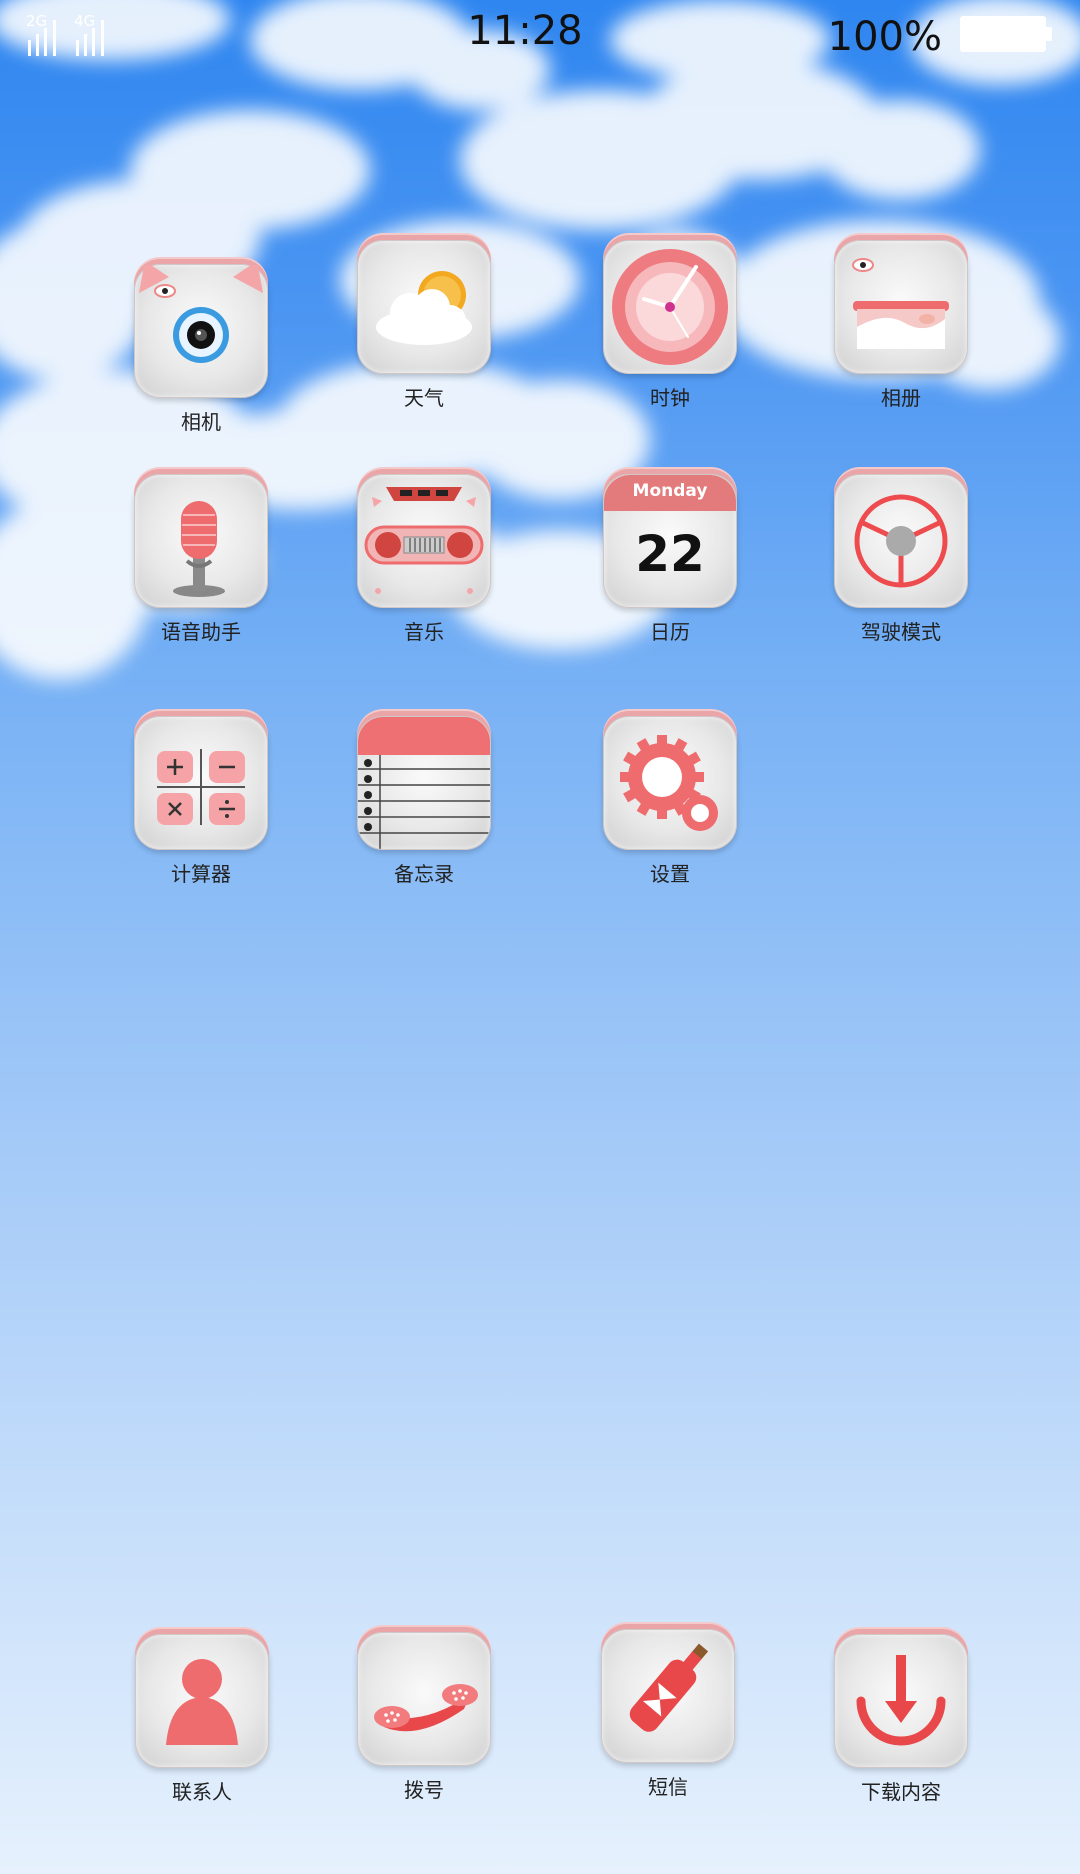 This screenshot has height=1874, width=1080. What do you see at coordinates (901, 541) in the screenshot?
I see `steering-wheel-icon` at bounding box center [901, 541].